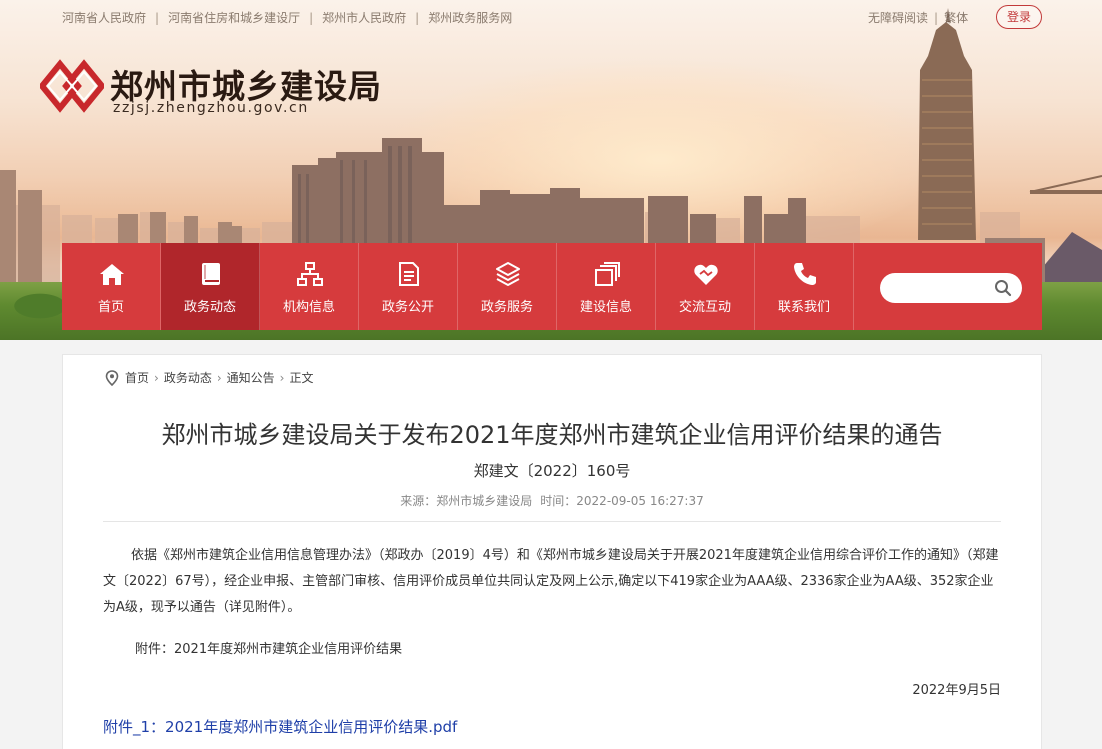  I want to click on nav-label: 政务公开, so click(407, 307).